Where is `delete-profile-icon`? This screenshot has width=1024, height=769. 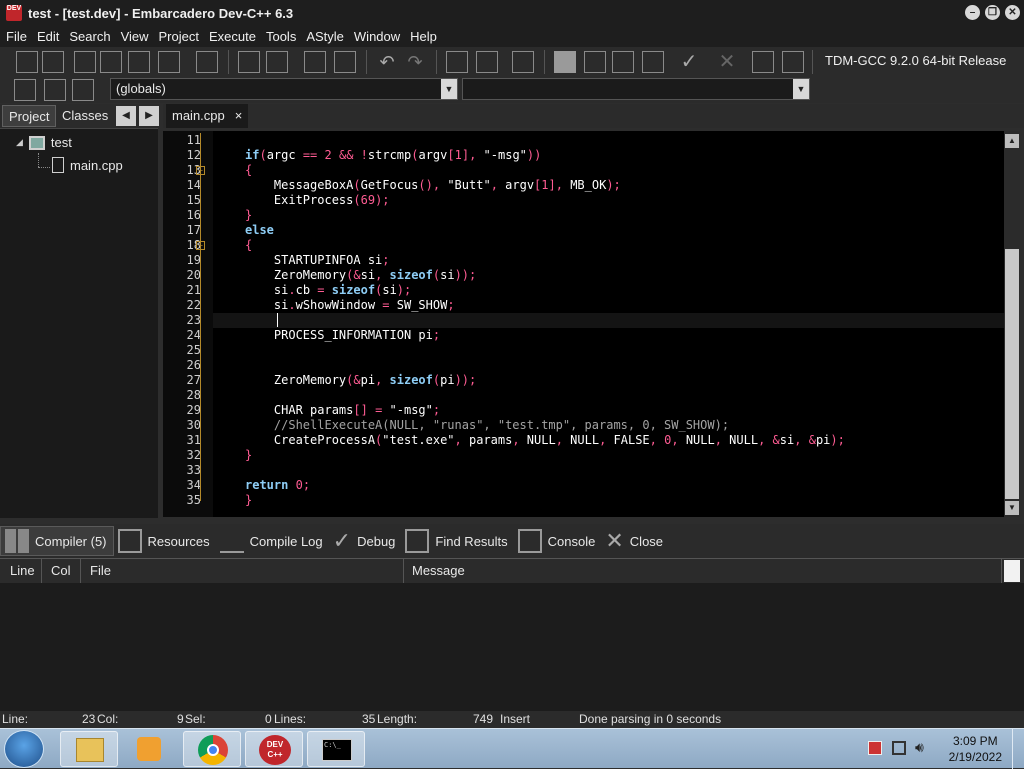 delete-profile-icon is located at coordinates (793, 62).